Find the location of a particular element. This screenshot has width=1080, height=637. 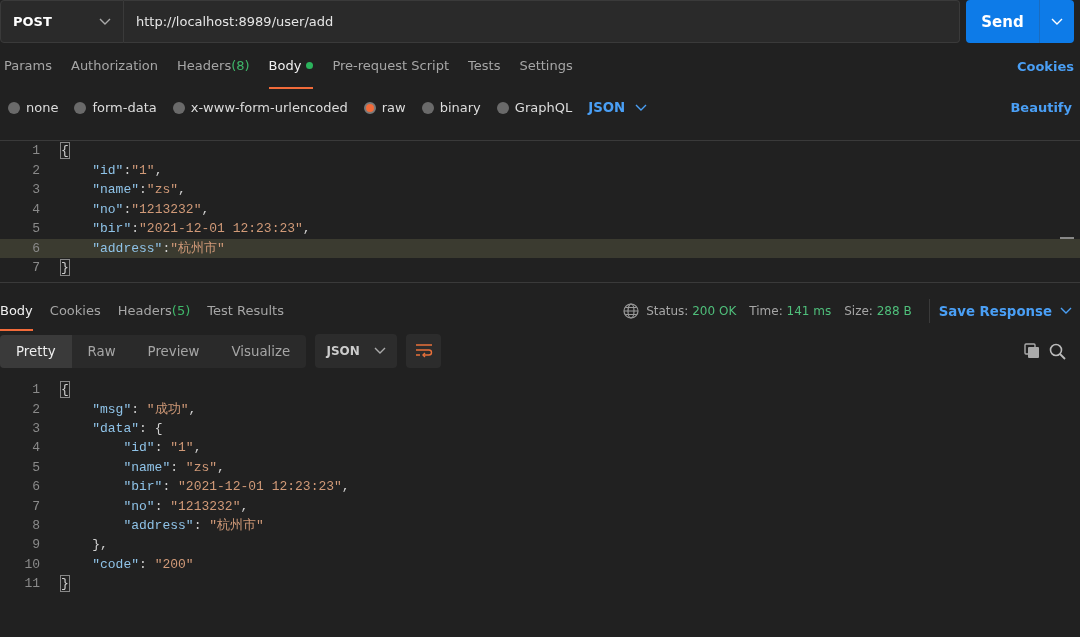

request-tab: Settings is located at coordinates (546, 66).